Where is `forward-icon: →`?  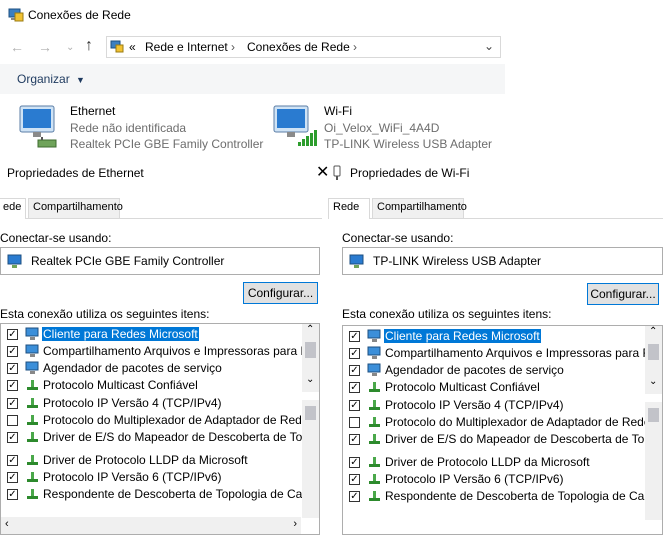 forward-icon: → is located at coordinates (45, 47).